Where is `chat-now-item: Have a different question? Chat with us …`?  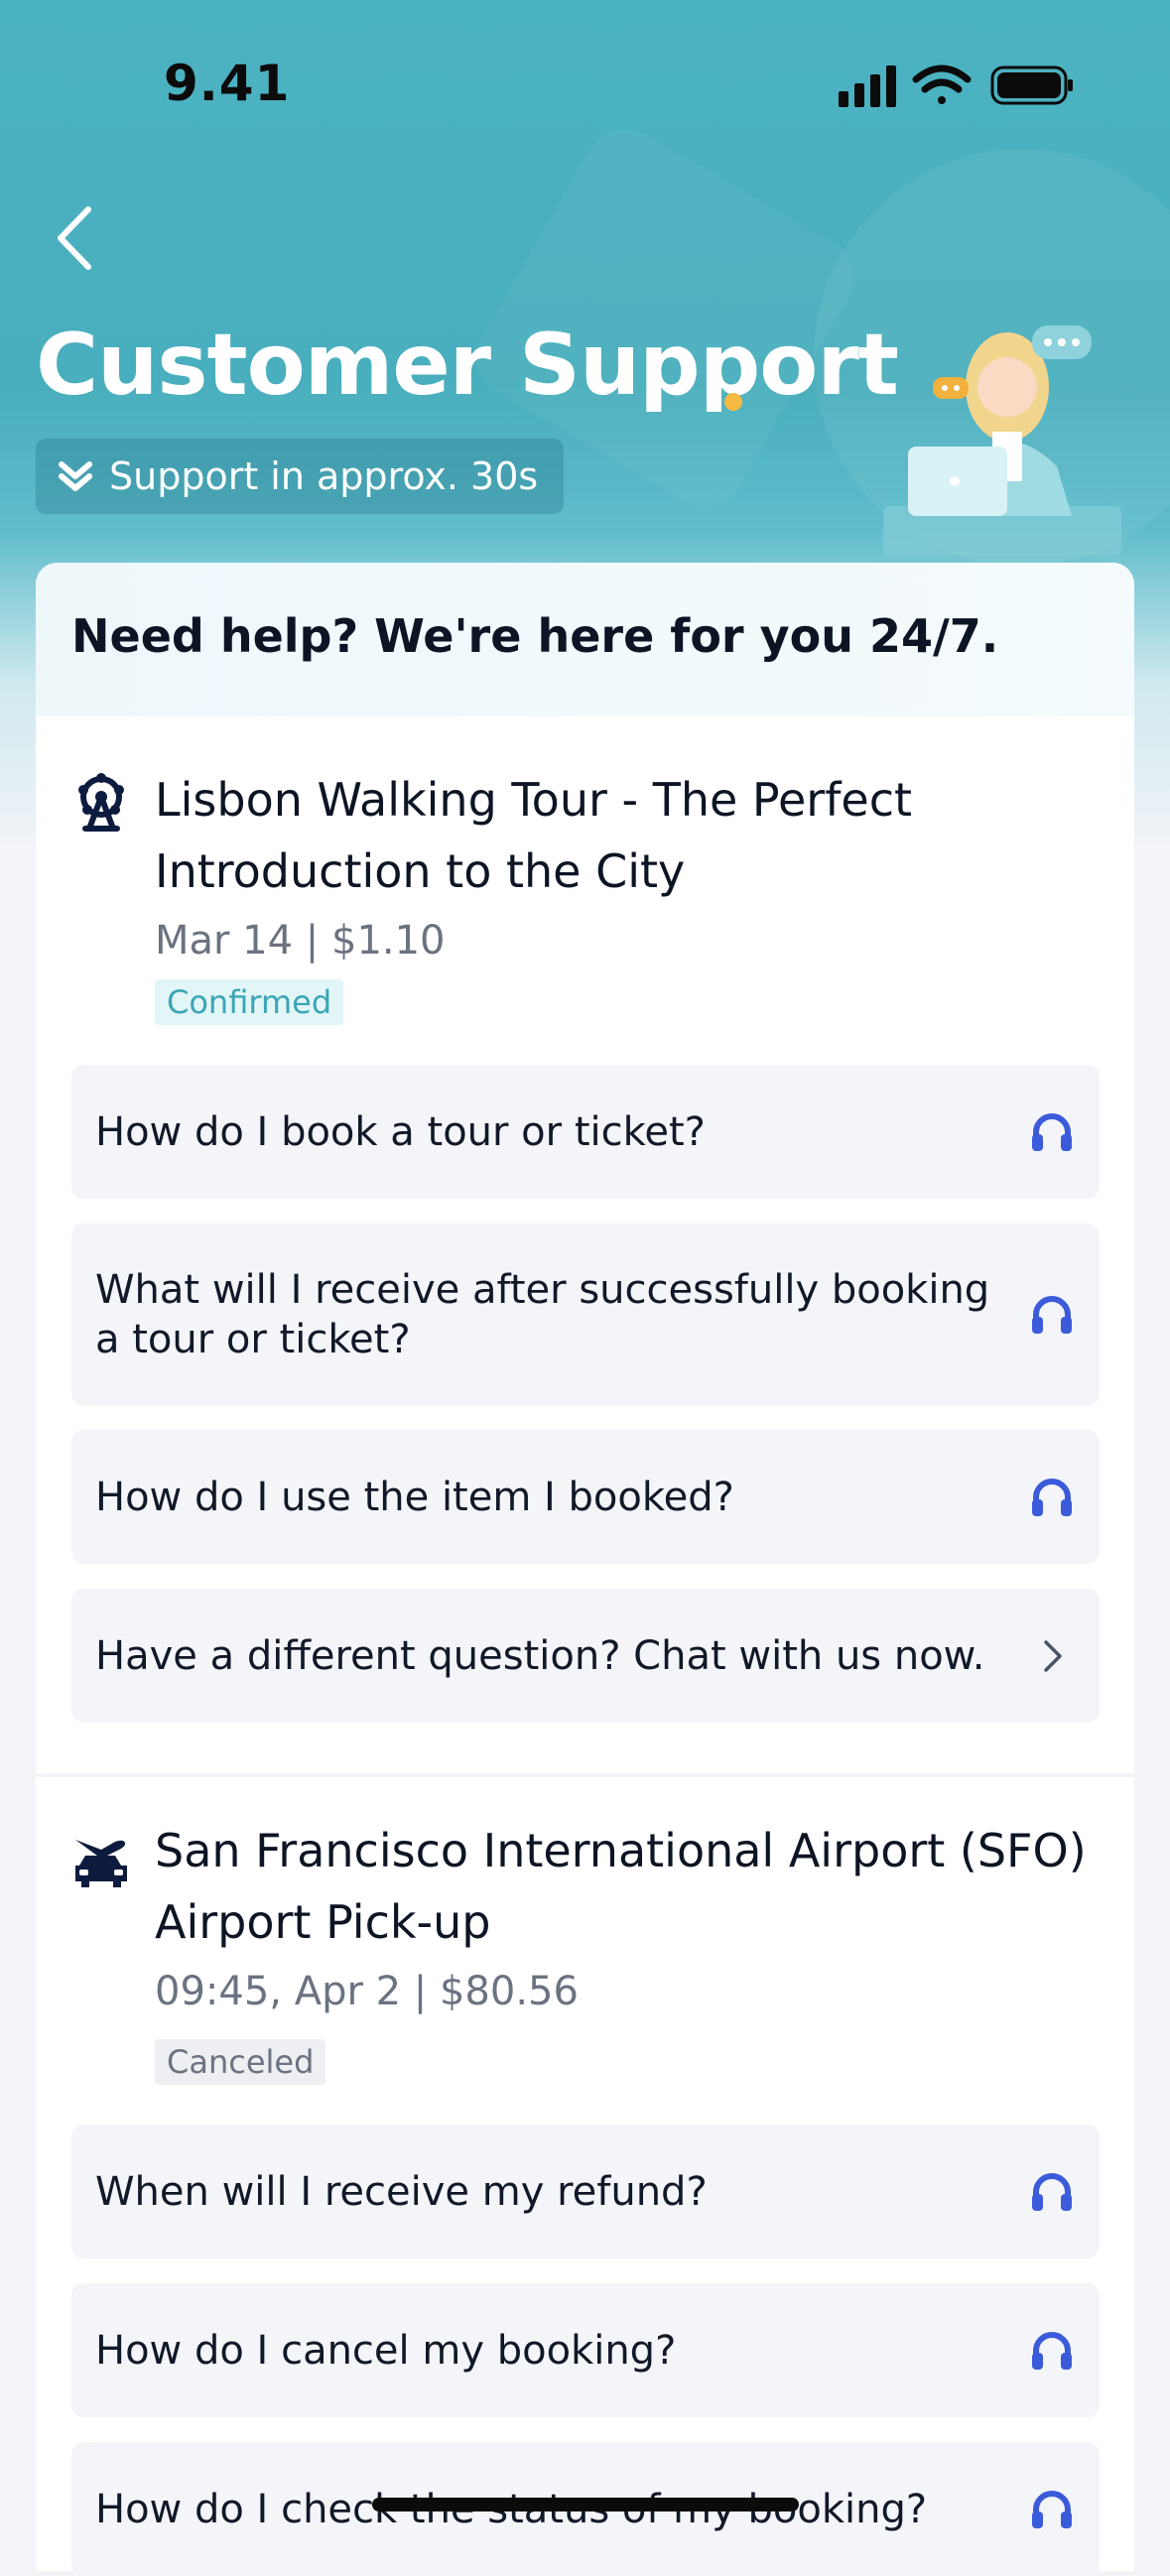 chat-now-item: Have a different question? Chat with us … is located at coordinates (585, 1656).